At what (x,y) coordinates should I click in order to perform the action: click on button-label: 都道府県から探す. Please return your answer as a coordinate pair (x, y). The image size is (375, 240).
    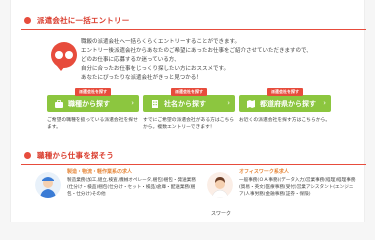
    Looking at the image, I should click on (288, 103).